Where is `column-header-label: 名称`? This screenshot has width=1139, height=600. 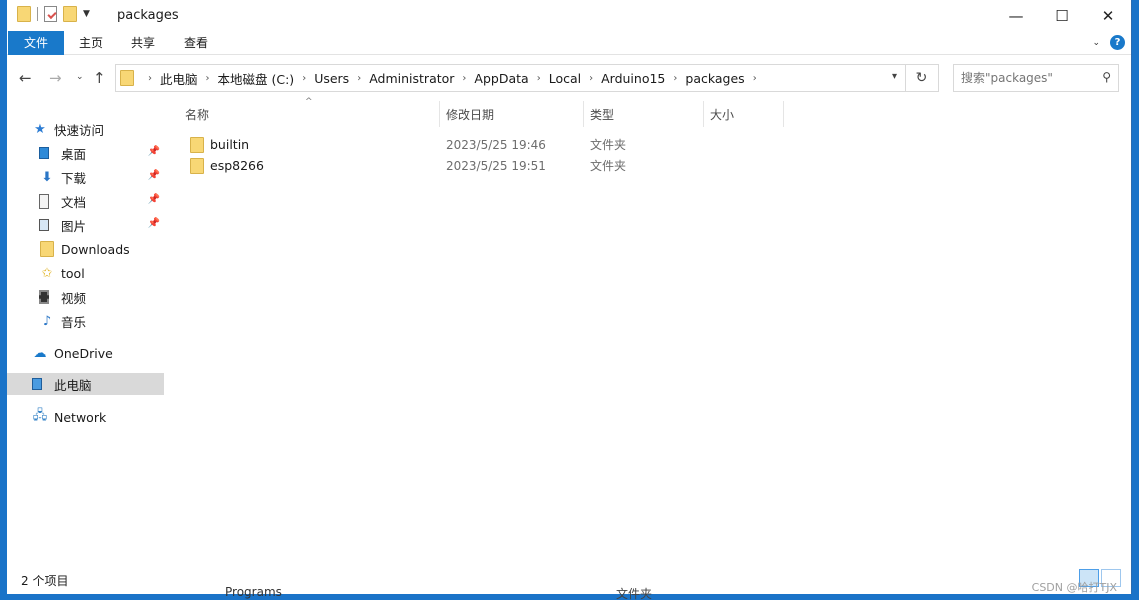 column-header-label: 名称 is located at coordinates (197, 114).